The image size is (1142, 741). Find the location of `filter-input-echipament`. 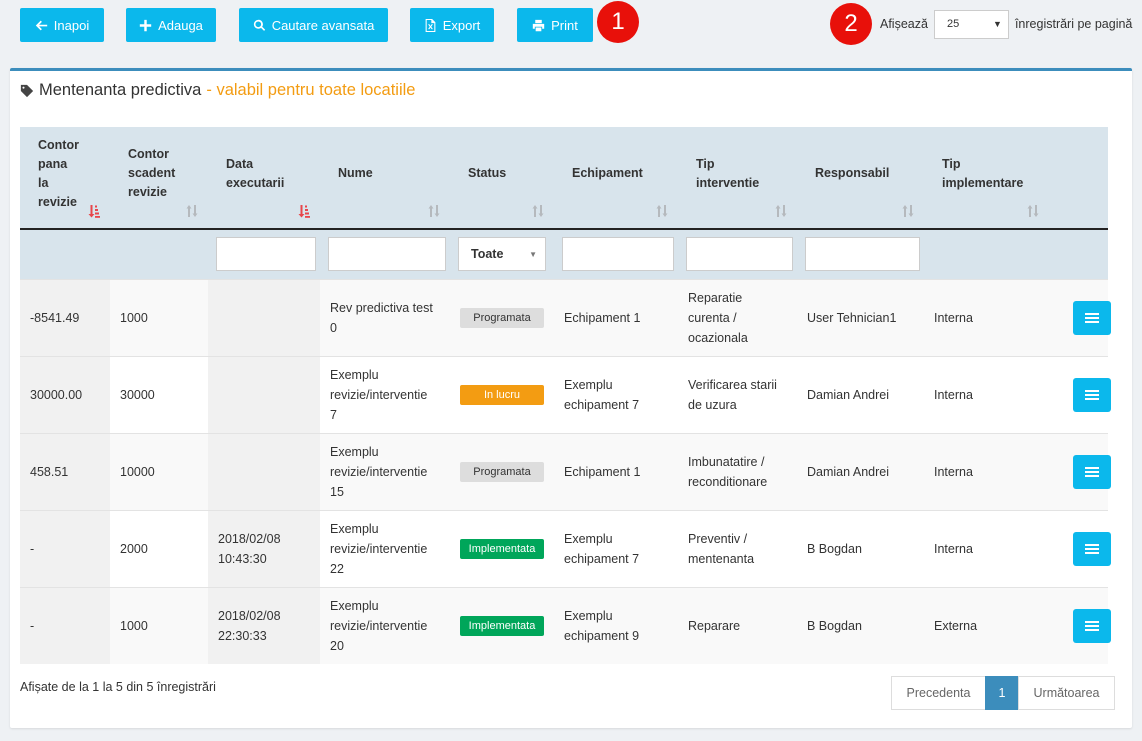

filter-input-echipament is located at coordinates (618, 254).